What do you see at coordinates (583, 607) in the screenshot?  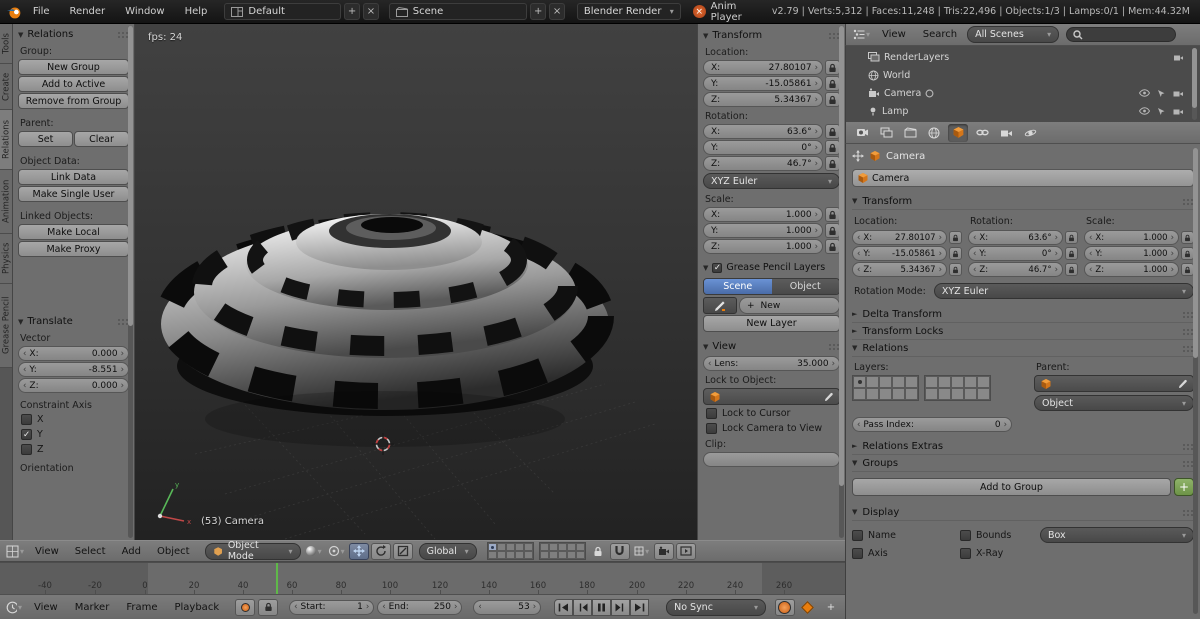 I see `previous-keyframe-button` at bounding box center [583, 607].